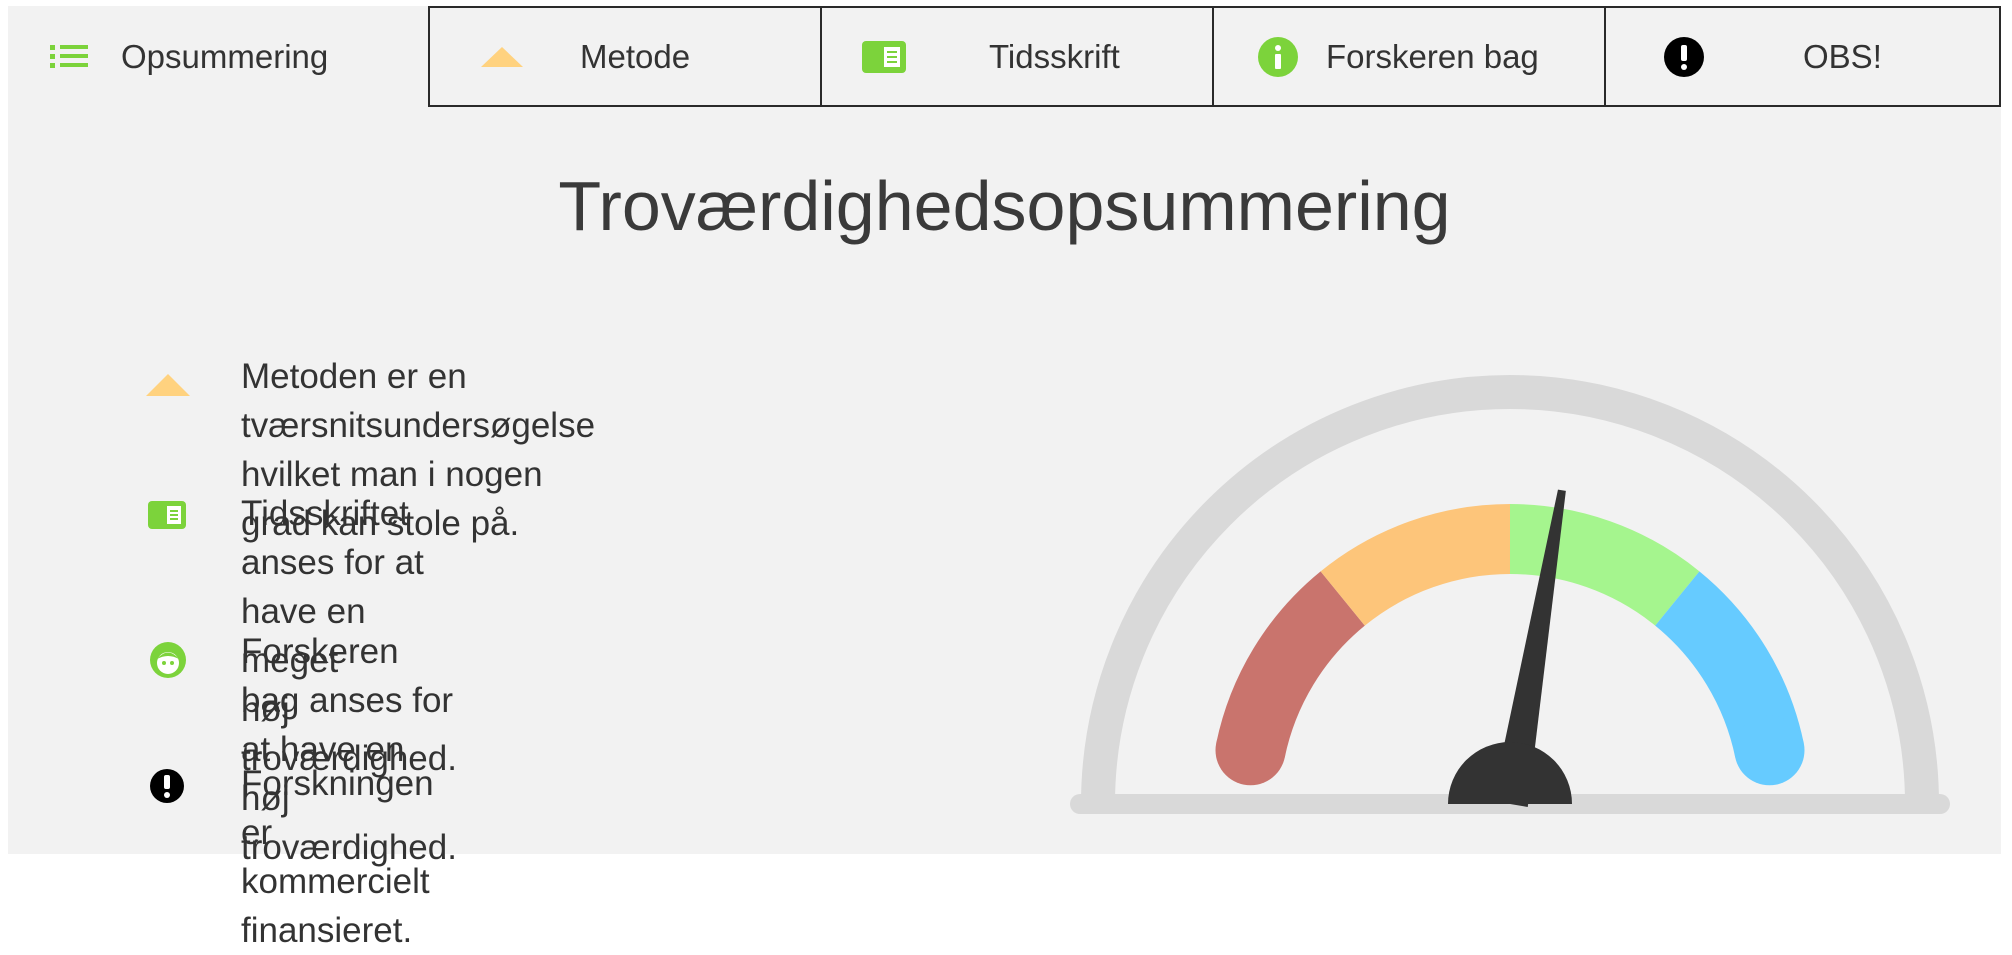 The image size is (2012, 955). What do you see at coordinates (69, 56) in the screenshot?
I see `list-icon` at bounding box center [69, 56].